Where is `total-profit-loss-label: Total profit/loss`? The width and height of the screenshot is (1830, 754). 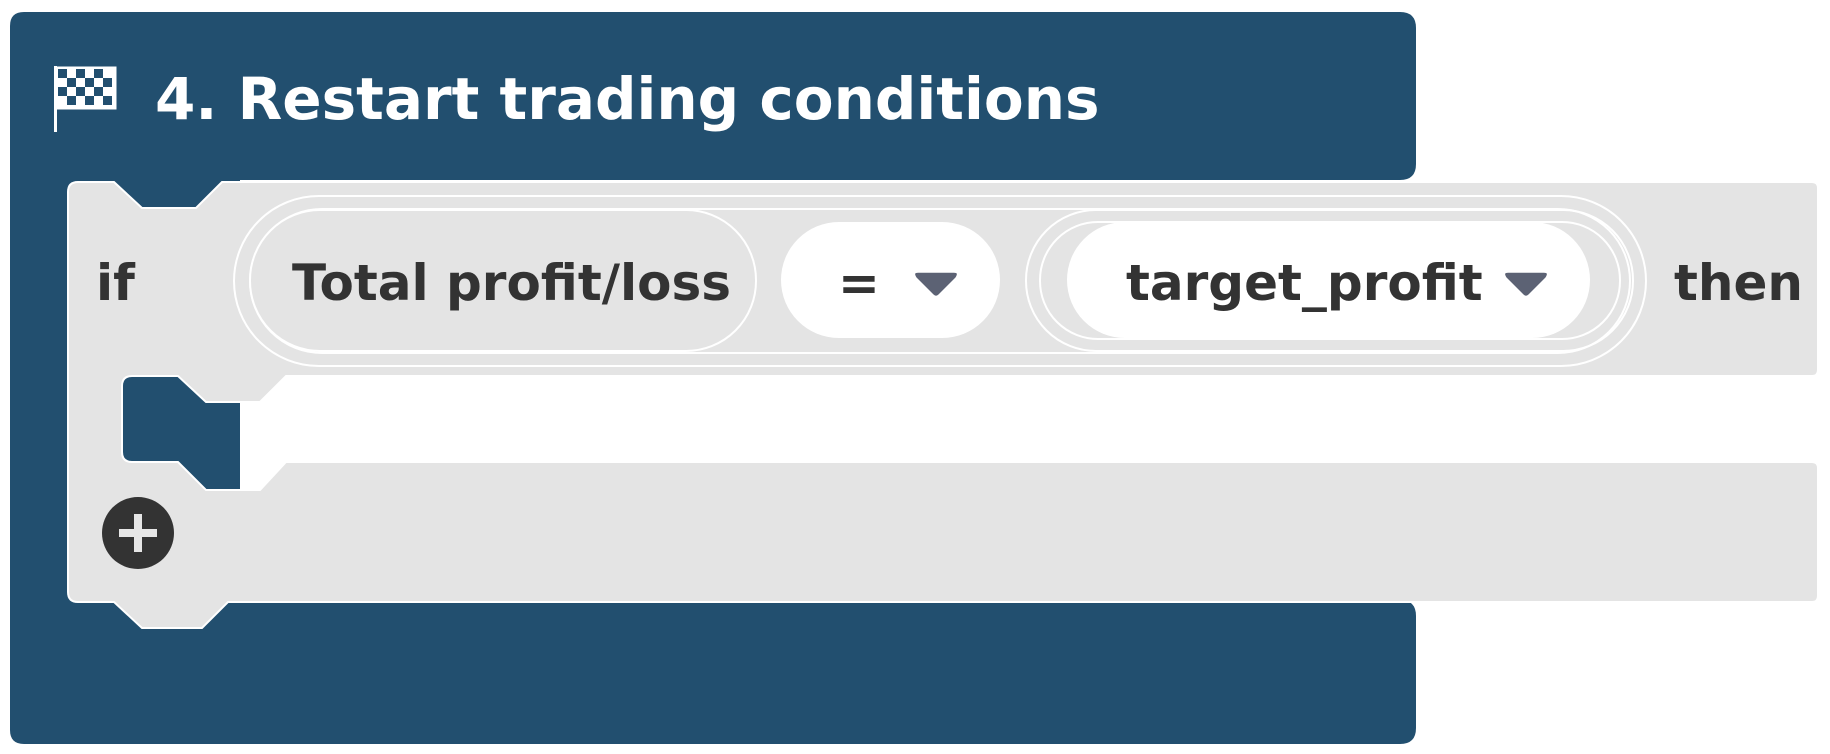
total-profit-loss-label: Total profit/loss is located at coordinates (512, 283).